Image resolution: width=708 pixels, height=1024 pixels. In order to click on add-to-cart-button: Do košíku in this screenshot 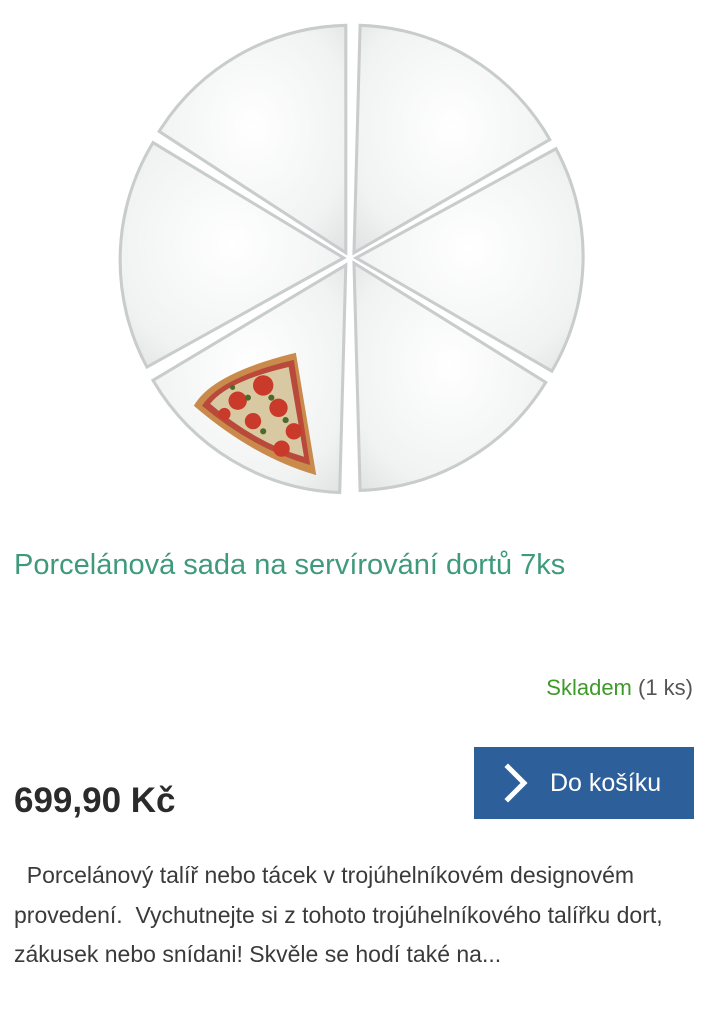, I will do `click(584, 783)`.